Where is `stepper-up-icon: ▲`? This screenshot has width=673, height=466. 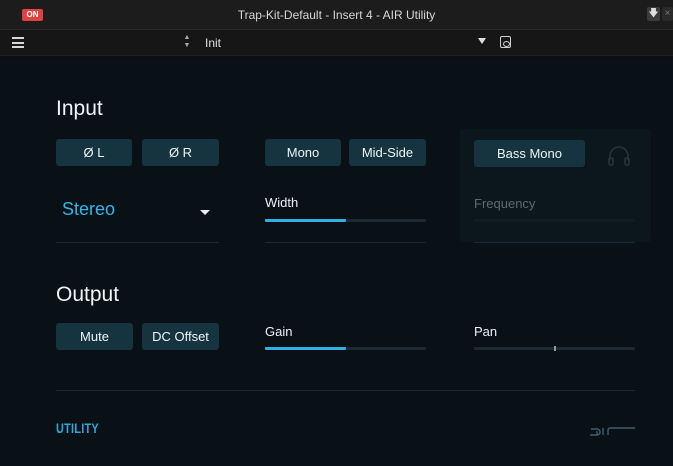
stepper-up-icon: ▲ is located at coordinates (187, 38).